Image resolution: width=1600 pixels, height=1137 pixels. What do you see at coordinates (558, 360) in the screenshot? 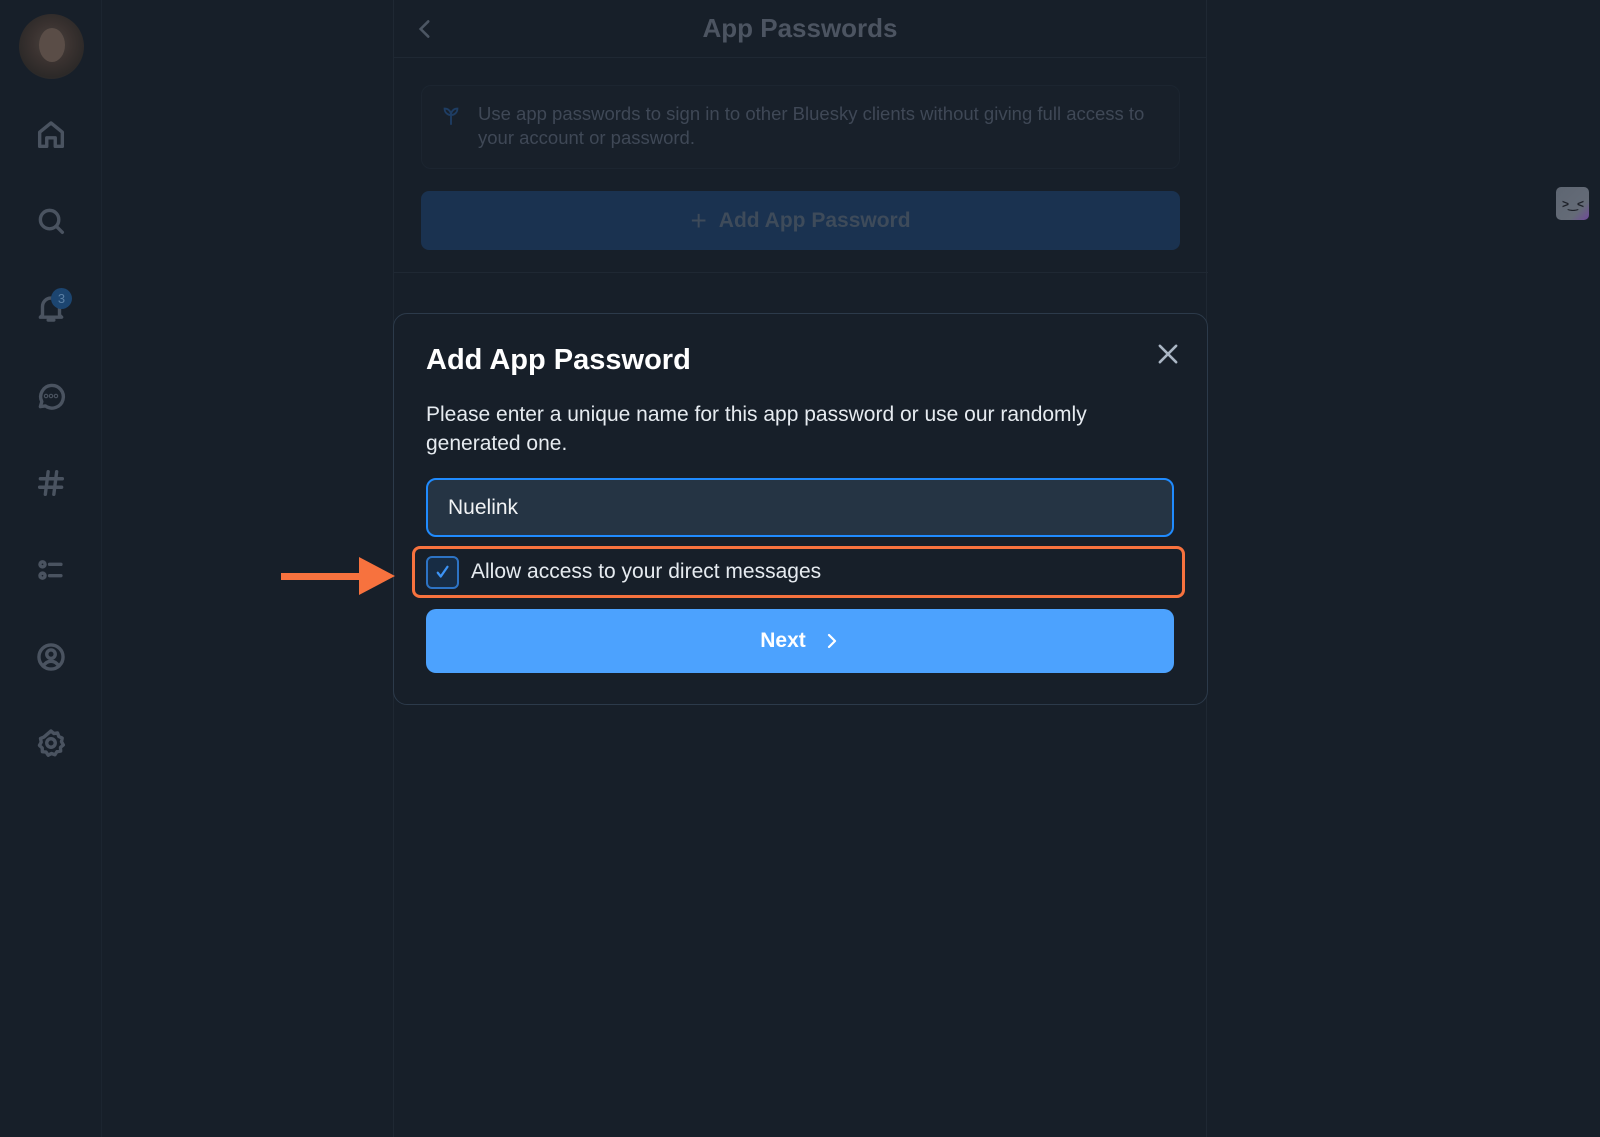
I see `dialog-title: Add App Password` at bounding box center [558, 360].